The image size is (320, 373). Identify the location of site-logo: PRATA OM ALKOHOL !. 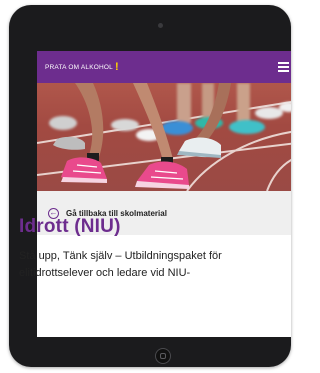
(82, 66).